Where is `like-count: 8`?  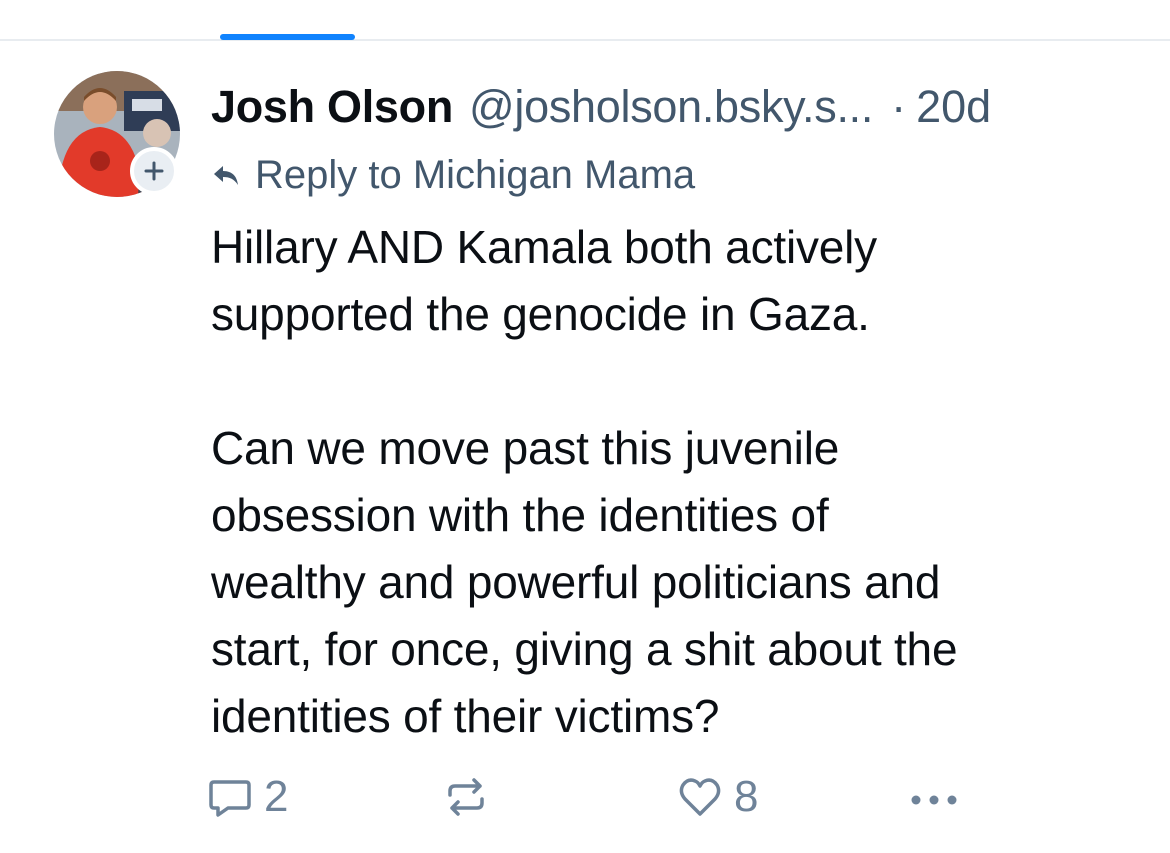 like-count: 8 is located at coordinates (746, 796).